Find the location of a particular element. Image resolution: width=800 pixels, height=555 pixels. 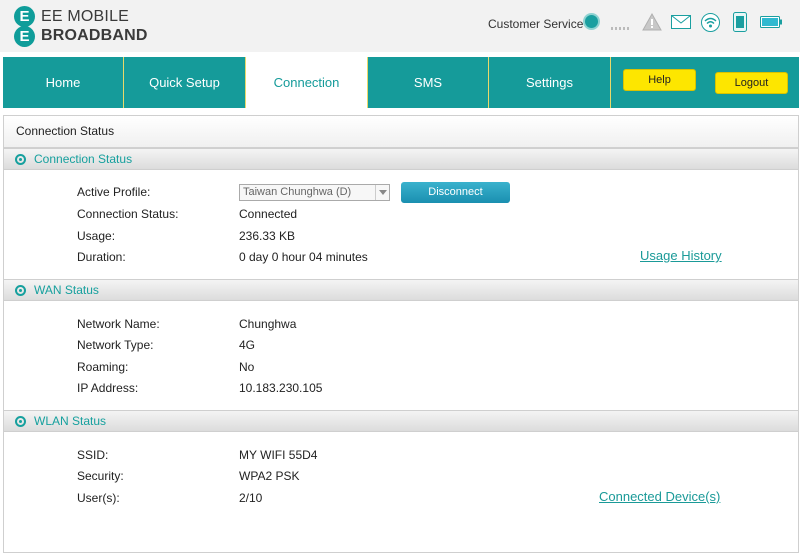

roaming-label: Roaming: is located at coordinates (103, 367).